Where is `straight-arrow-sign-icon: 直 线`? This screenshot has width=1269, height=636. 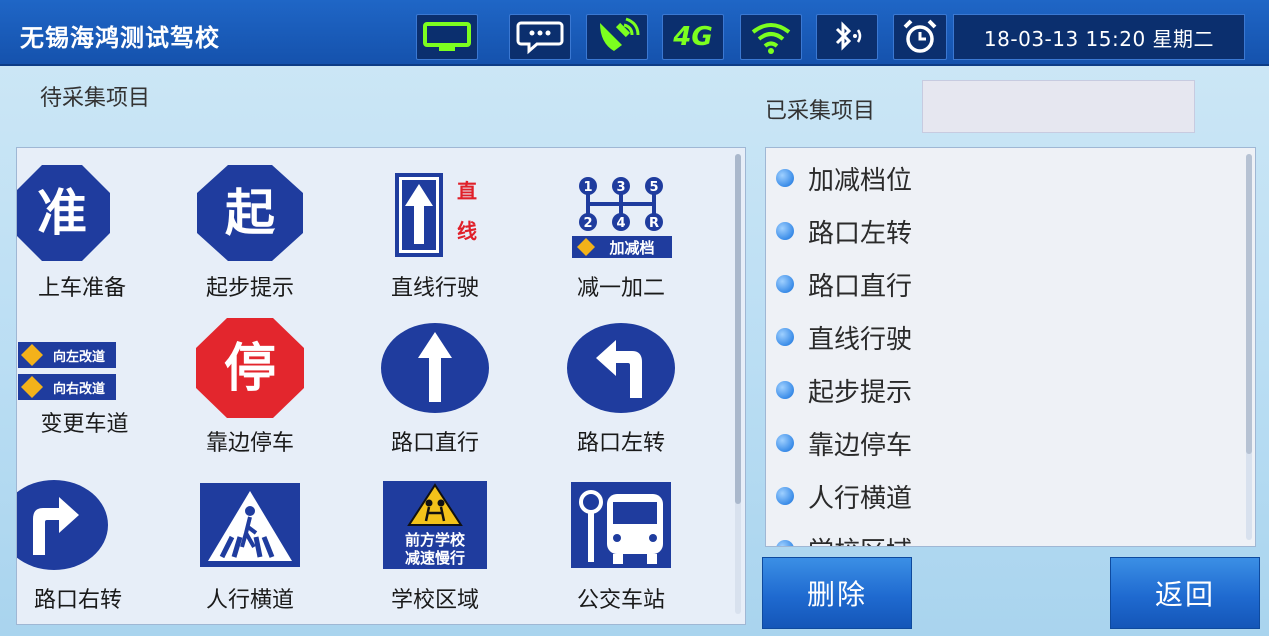 straight-arrow-sign-icon: 直 线 is located at coordinates (436, 215).